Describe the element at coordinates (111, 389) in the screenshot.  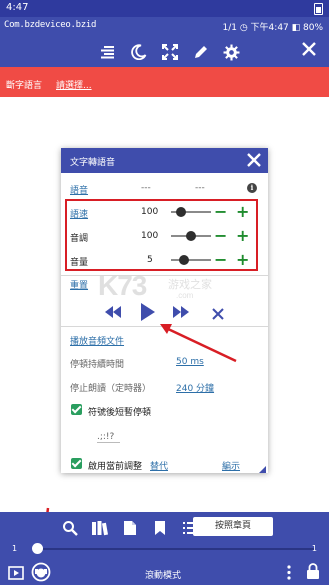
I see `stop-timer-label: 停止朗讀（定時器）` at that location.